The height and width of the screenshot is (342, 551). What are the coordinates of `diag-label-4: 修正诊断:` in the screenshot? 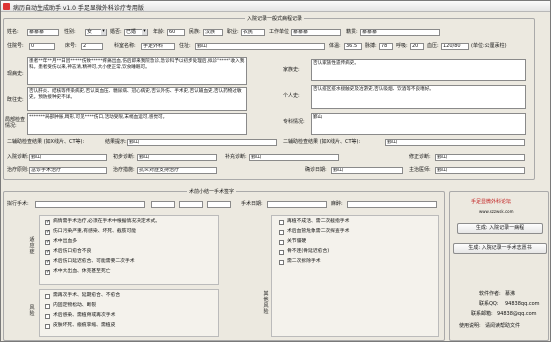 It's located at (420, 157).